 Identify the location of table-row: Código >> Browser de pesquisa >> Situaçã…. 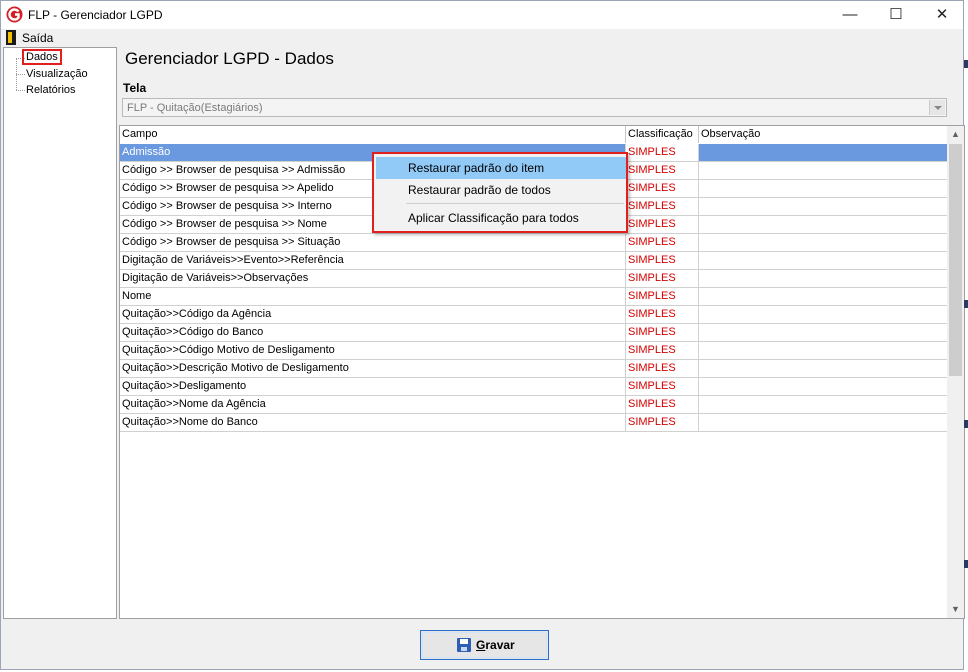
(534, 243).